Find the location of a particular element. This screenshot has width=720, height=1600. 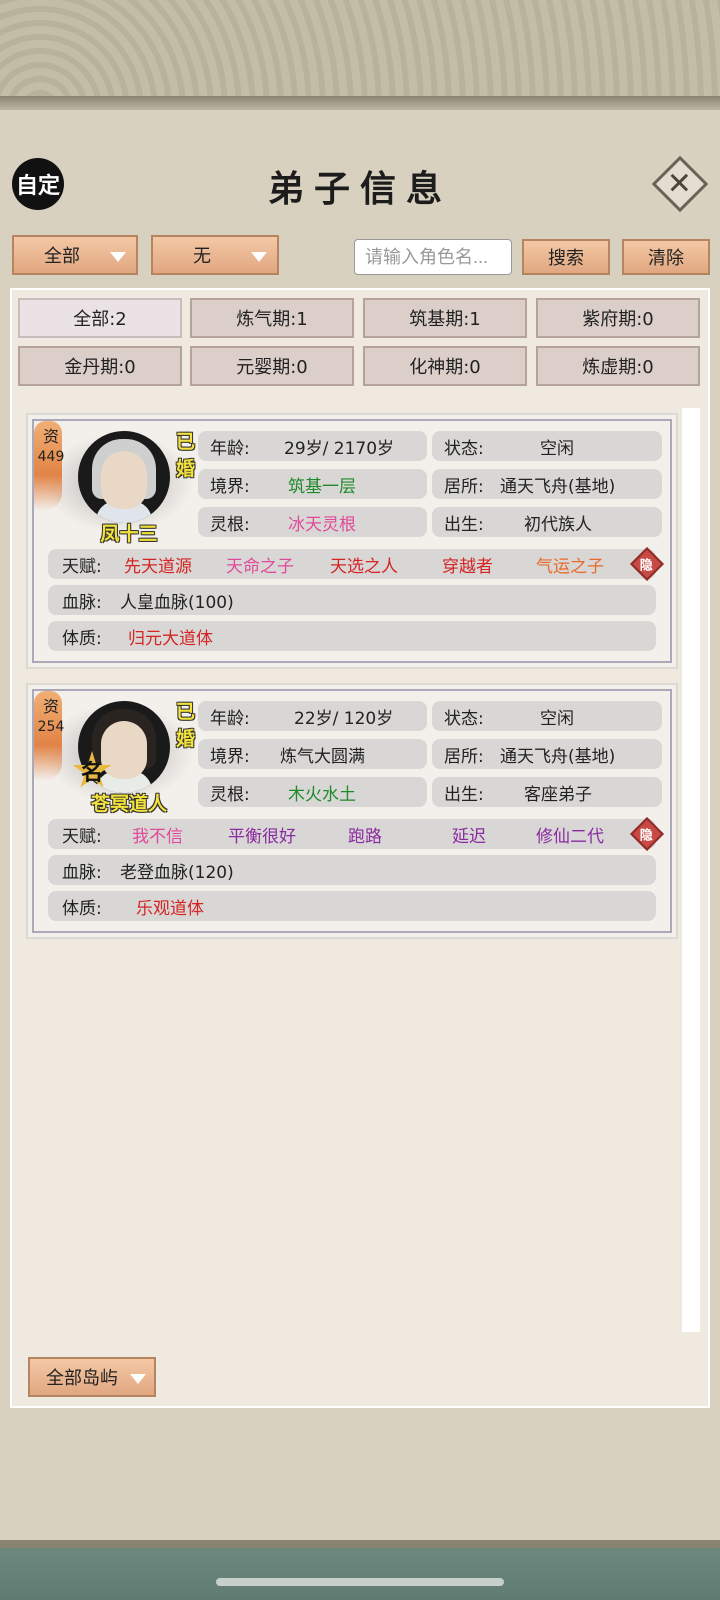

stage-filter-nascent-soul: 元婴期:0 is located at coordinates (272, 366).